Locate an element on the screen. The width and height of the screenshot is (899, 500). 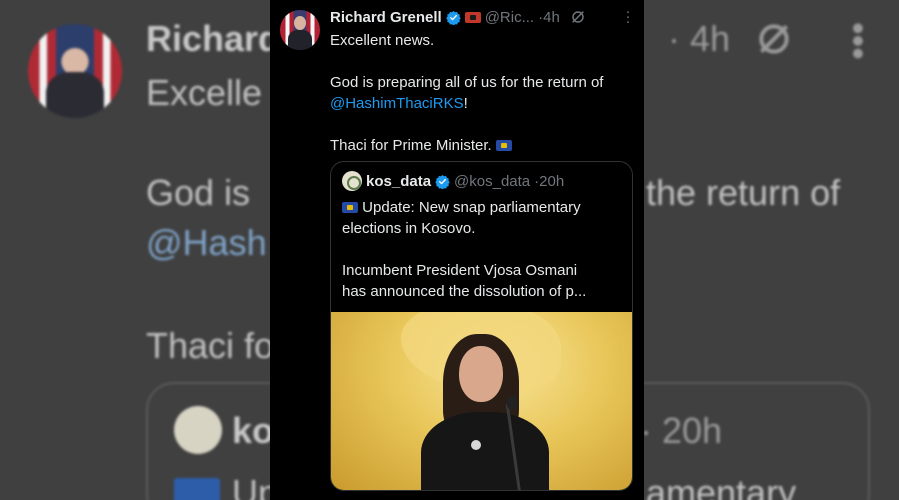
quote-photo is located at coordinates (481, 401).